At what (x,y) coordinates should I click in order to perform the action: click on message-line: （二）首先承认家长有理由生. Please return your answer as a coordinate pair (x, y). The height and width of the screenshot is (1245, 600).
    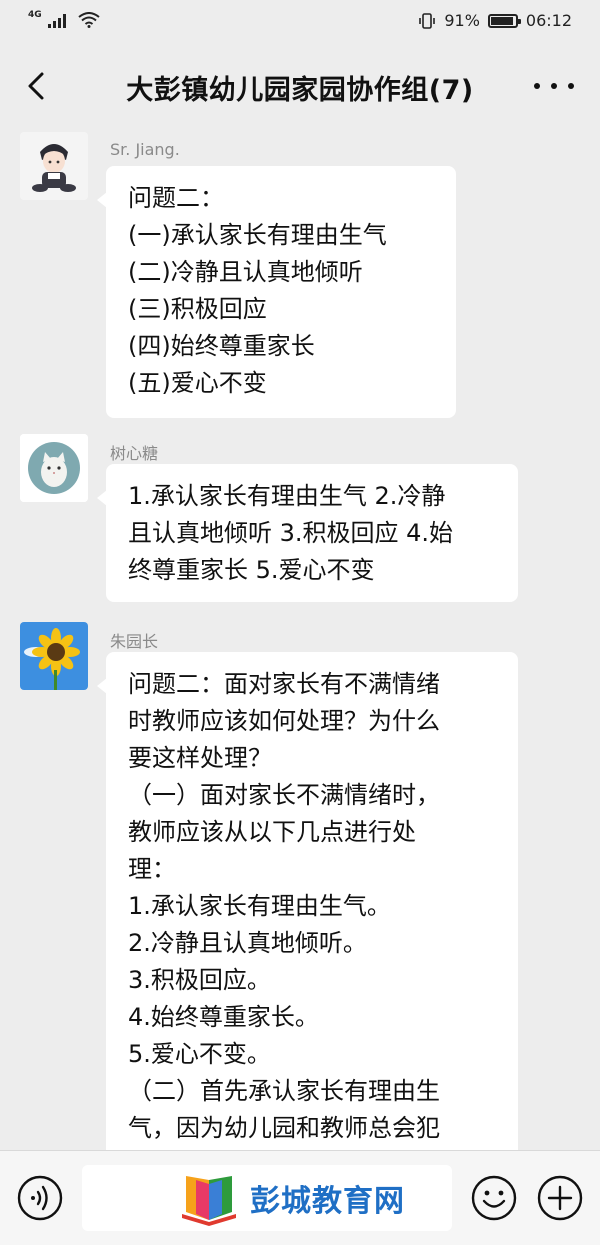
    Looking at the image, I should click on (284, 1091).